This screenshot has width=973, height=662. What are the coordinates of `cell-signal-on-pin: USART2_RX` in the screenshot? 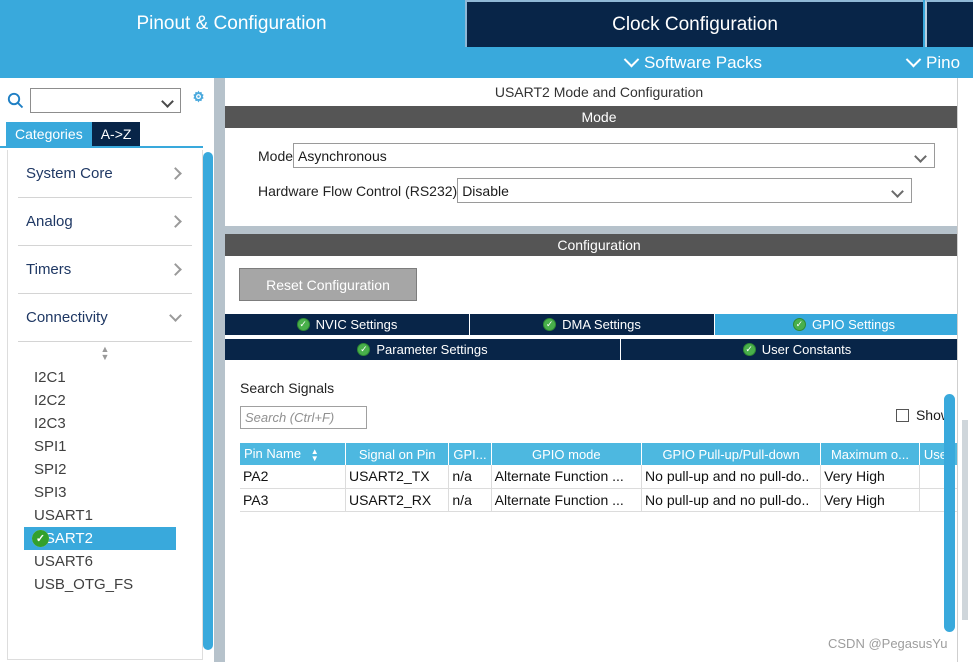 It's located at (397, 500).